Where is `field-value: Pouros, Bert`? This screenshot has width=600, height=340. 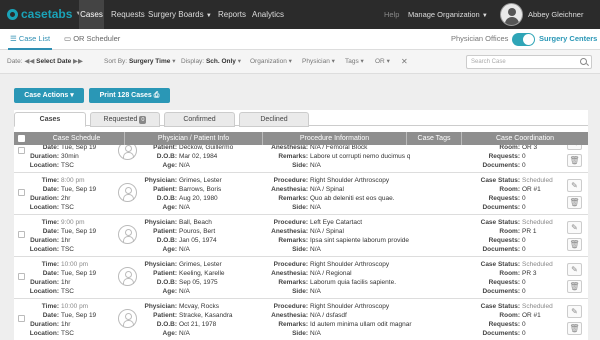 field-value: Pouros, Bert is located at coordinates (197, 231).